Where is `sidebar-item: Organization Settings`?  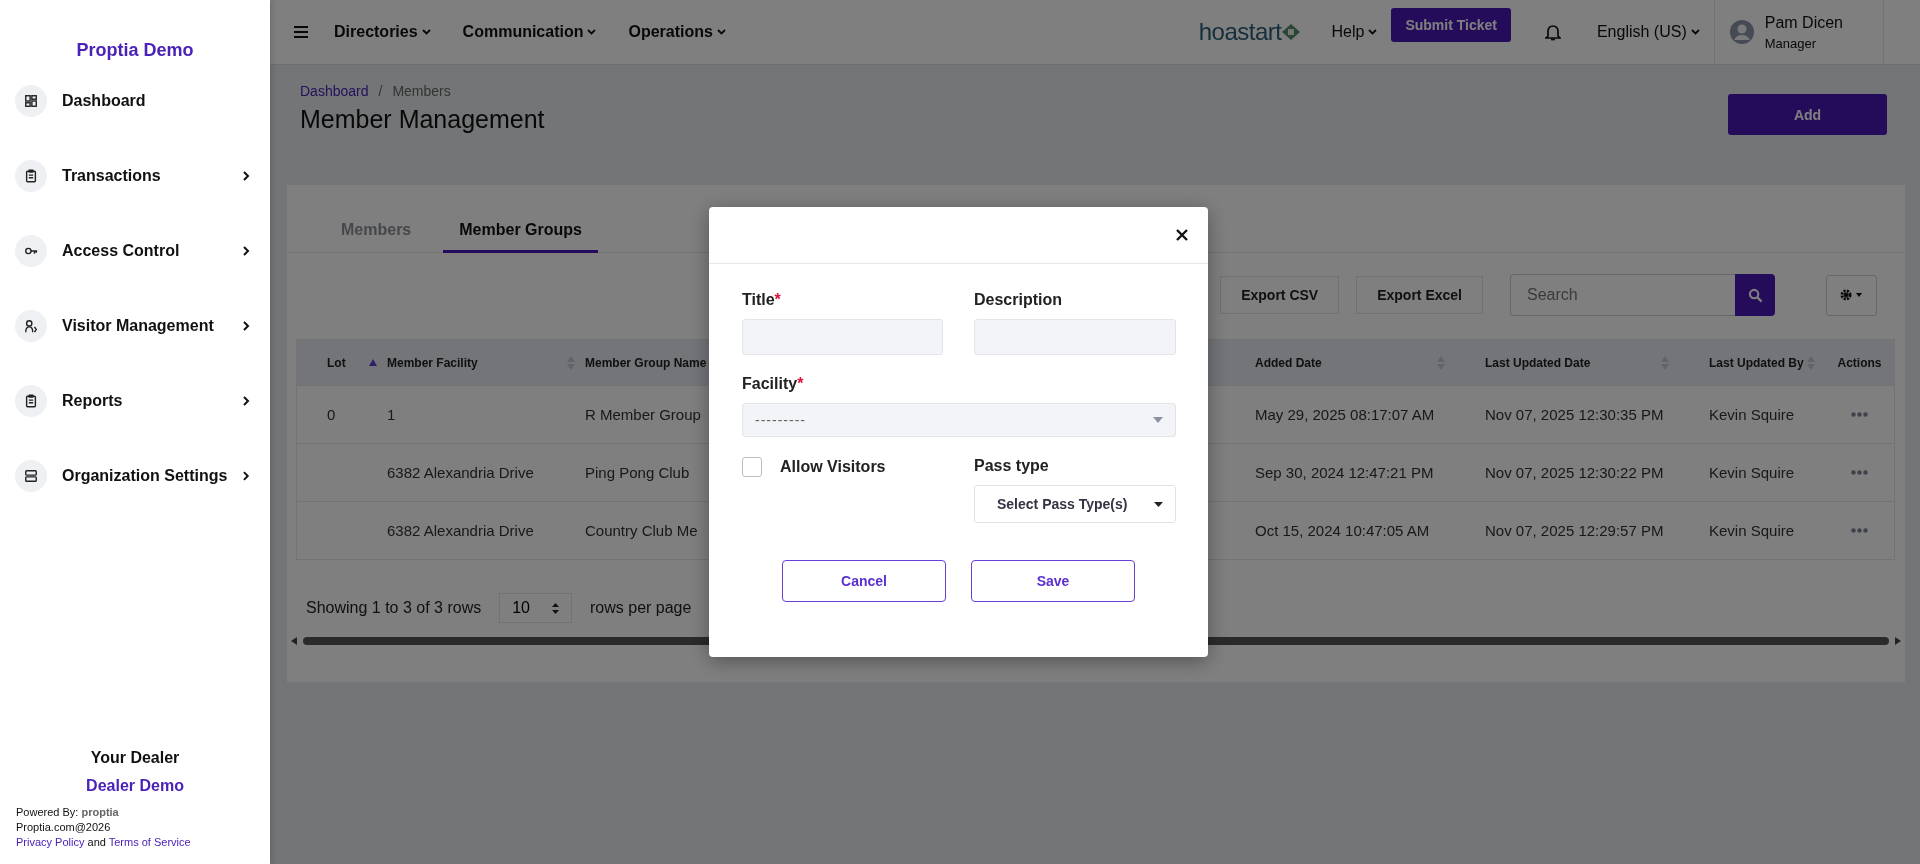
sidebar-item: Organization Settings is located at coordinates (132, 475).